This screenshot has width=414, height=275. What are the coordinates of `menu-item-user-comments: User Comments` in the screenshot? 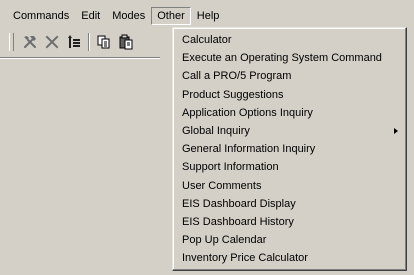 It's located at (289, 186).